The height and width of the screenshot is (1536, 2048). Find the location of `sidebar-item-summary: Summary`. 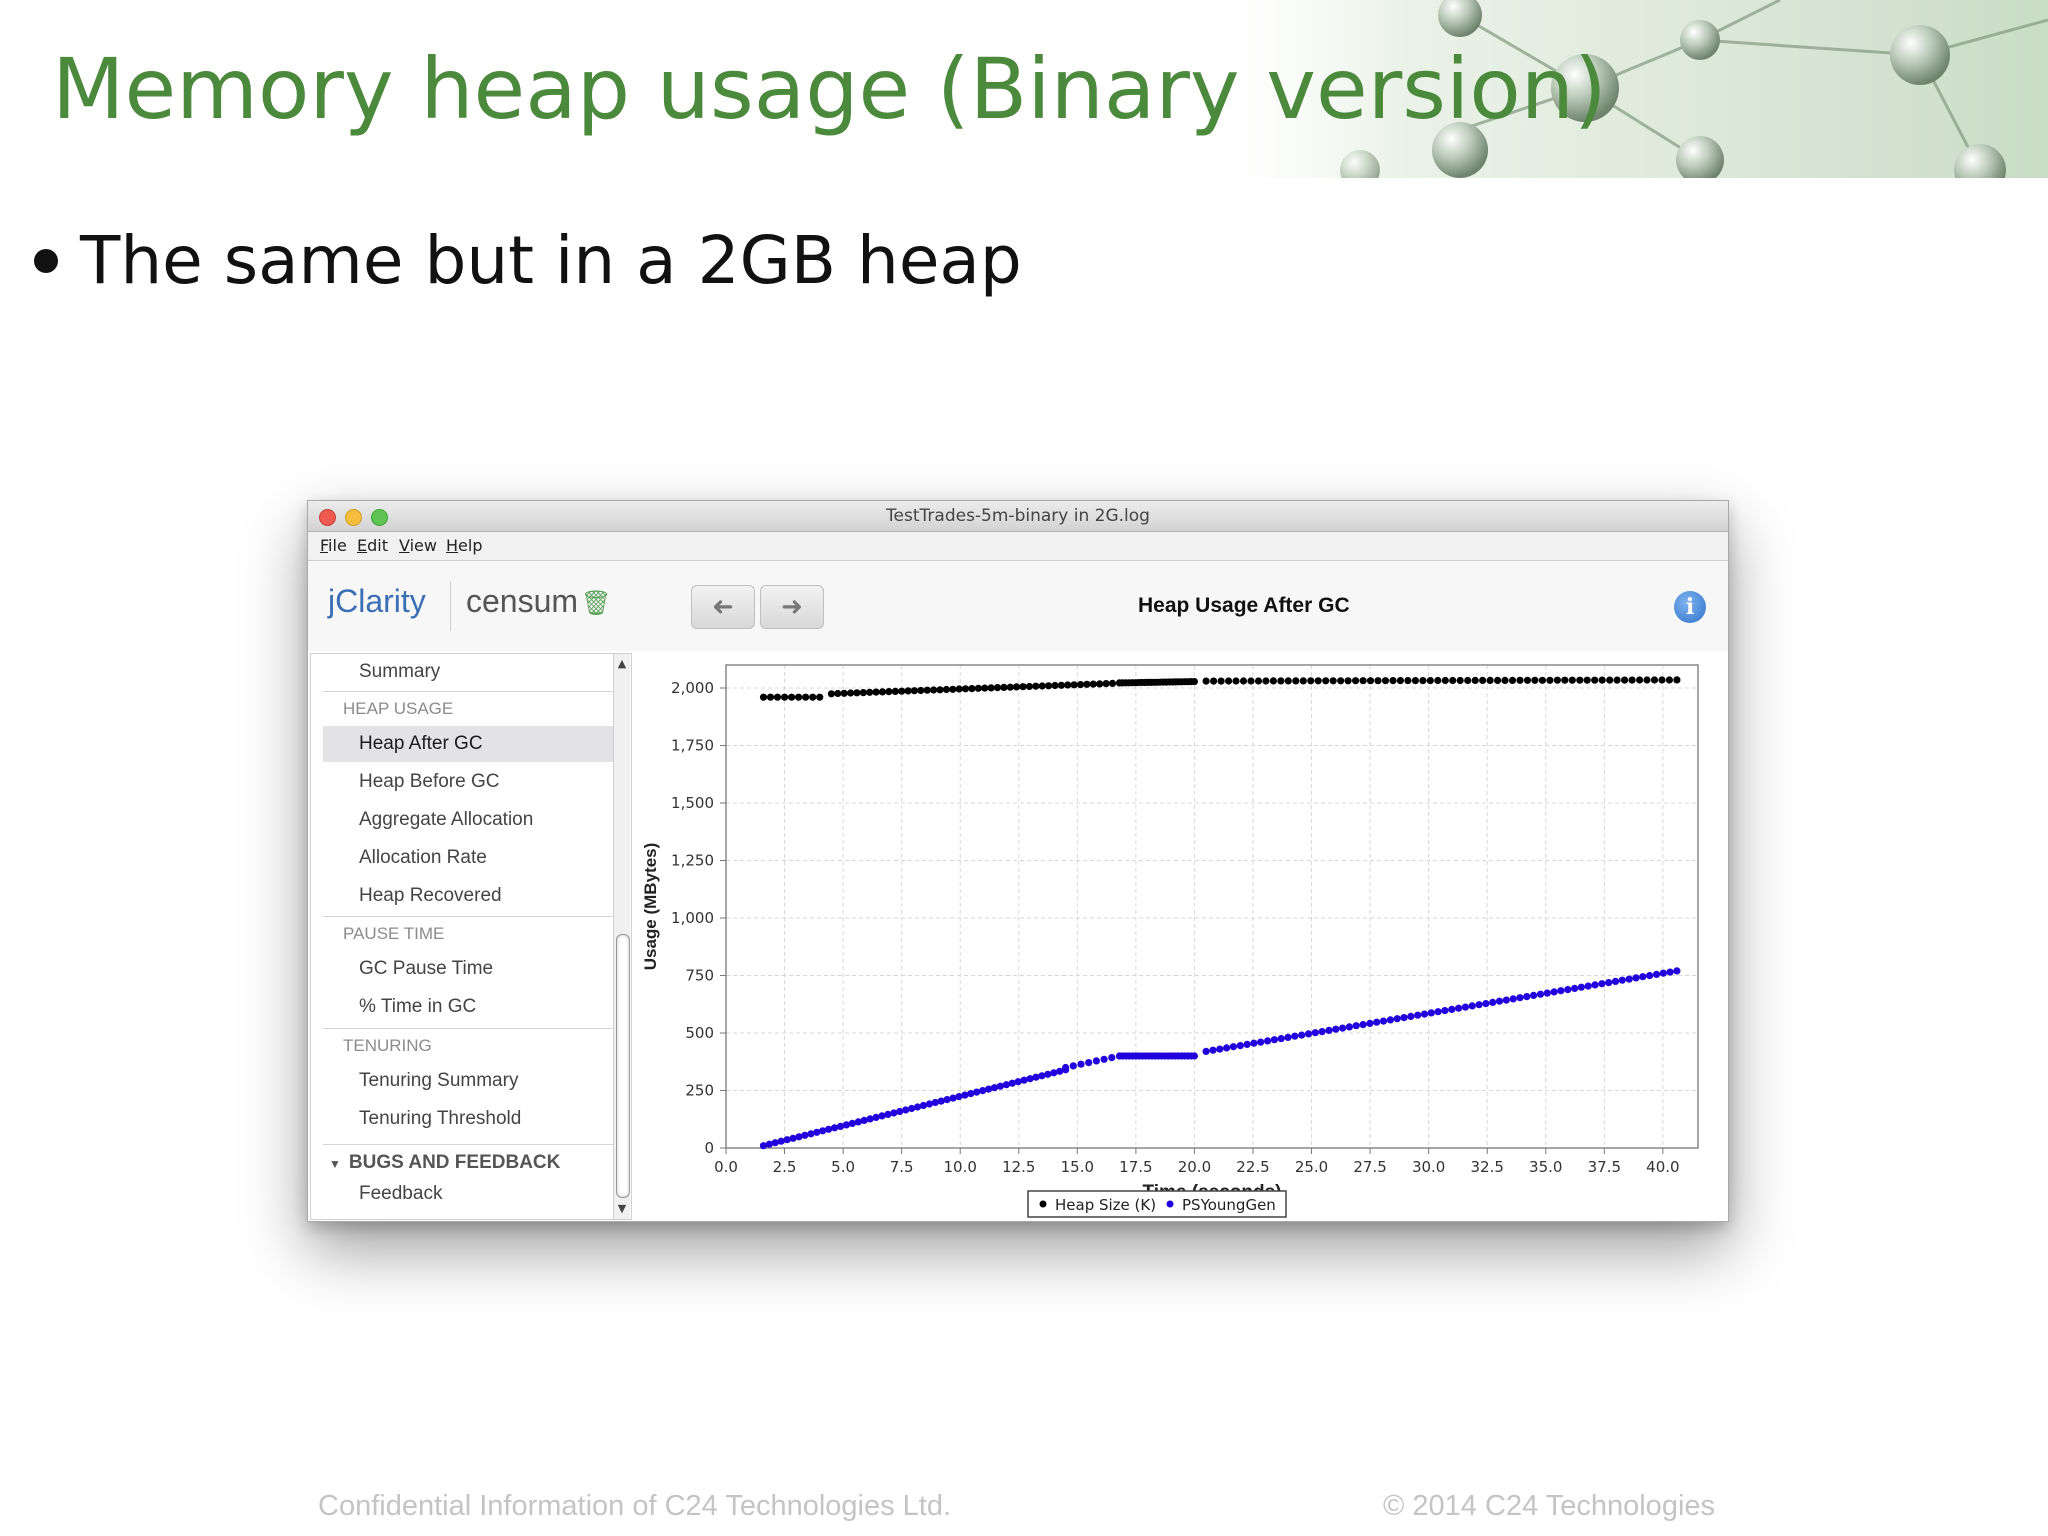

sidebar-item-summary: Summary is located at coordinates (470, 672).